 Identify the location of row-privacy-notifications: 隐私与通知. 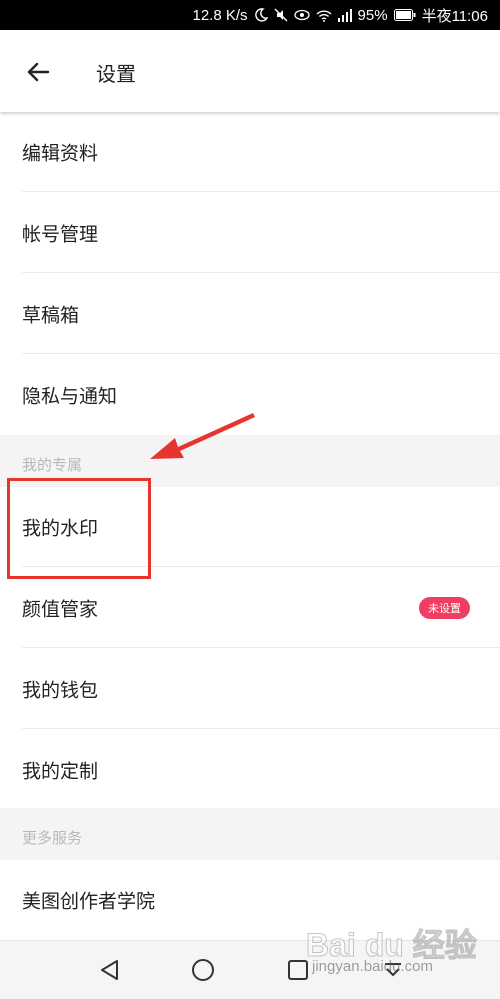
(250, 395).